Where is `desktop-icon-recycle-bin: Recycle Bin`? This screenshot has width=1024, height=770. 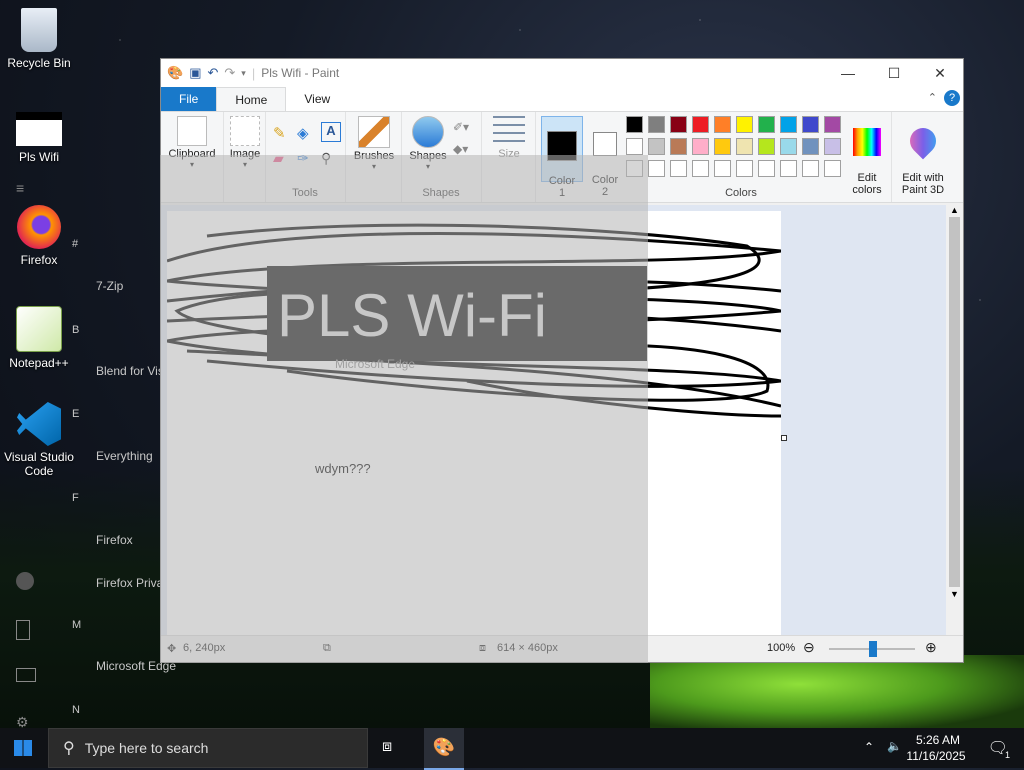 desktop-icon-recycle-bin: Recycle Bin is located at coordinates (39, 39).